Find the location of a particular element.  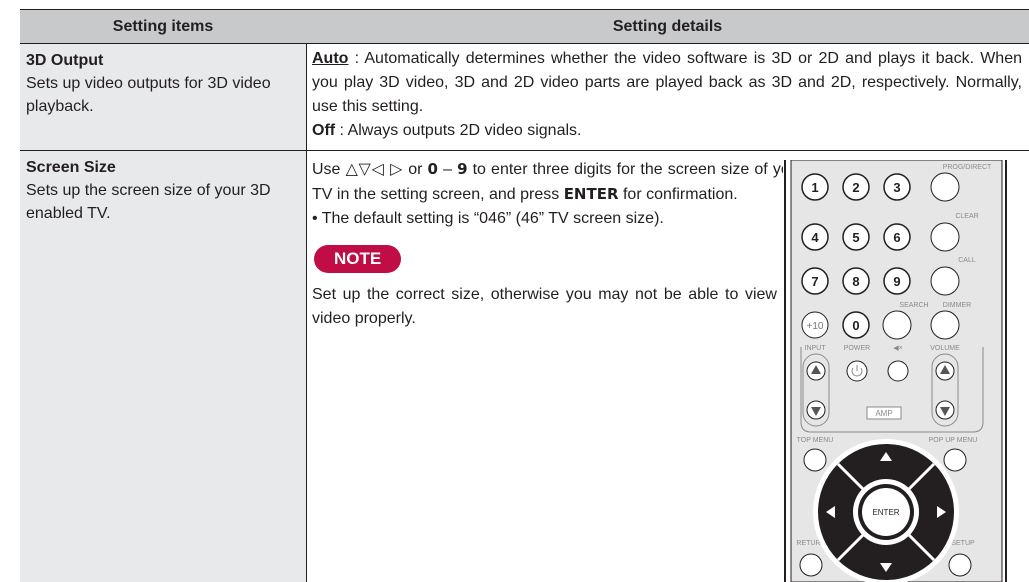

label-call: CALL is located at coordinates (967, 260).